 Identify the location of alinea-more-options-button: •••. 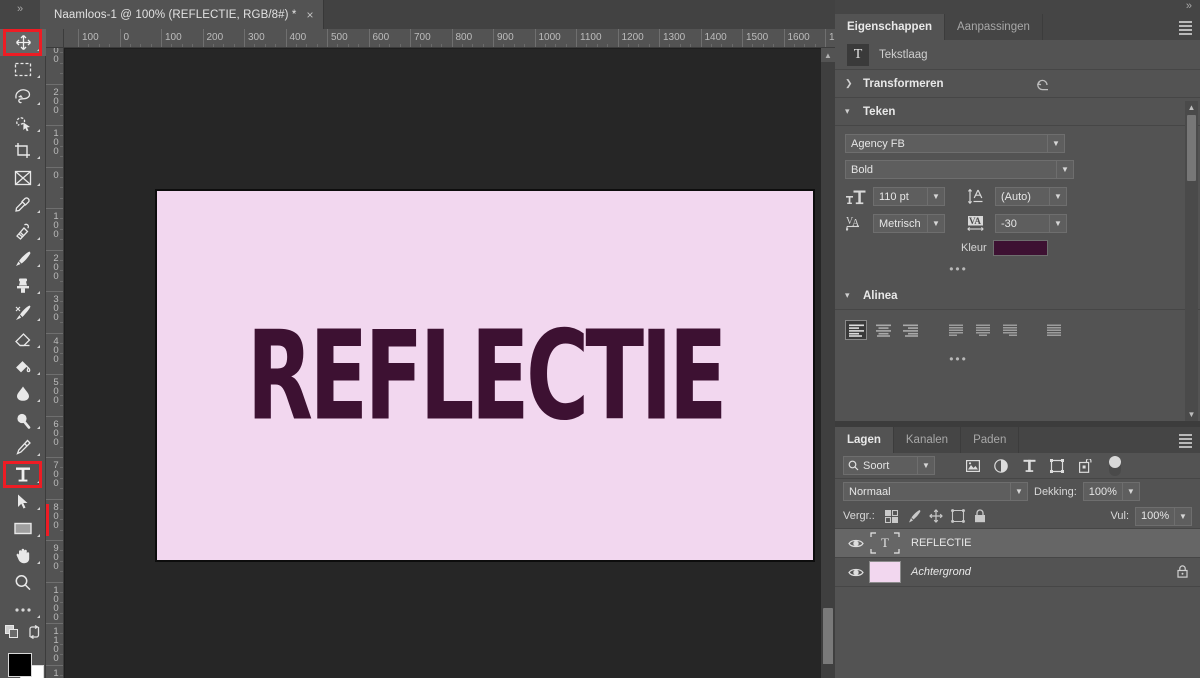
(1017, 359).